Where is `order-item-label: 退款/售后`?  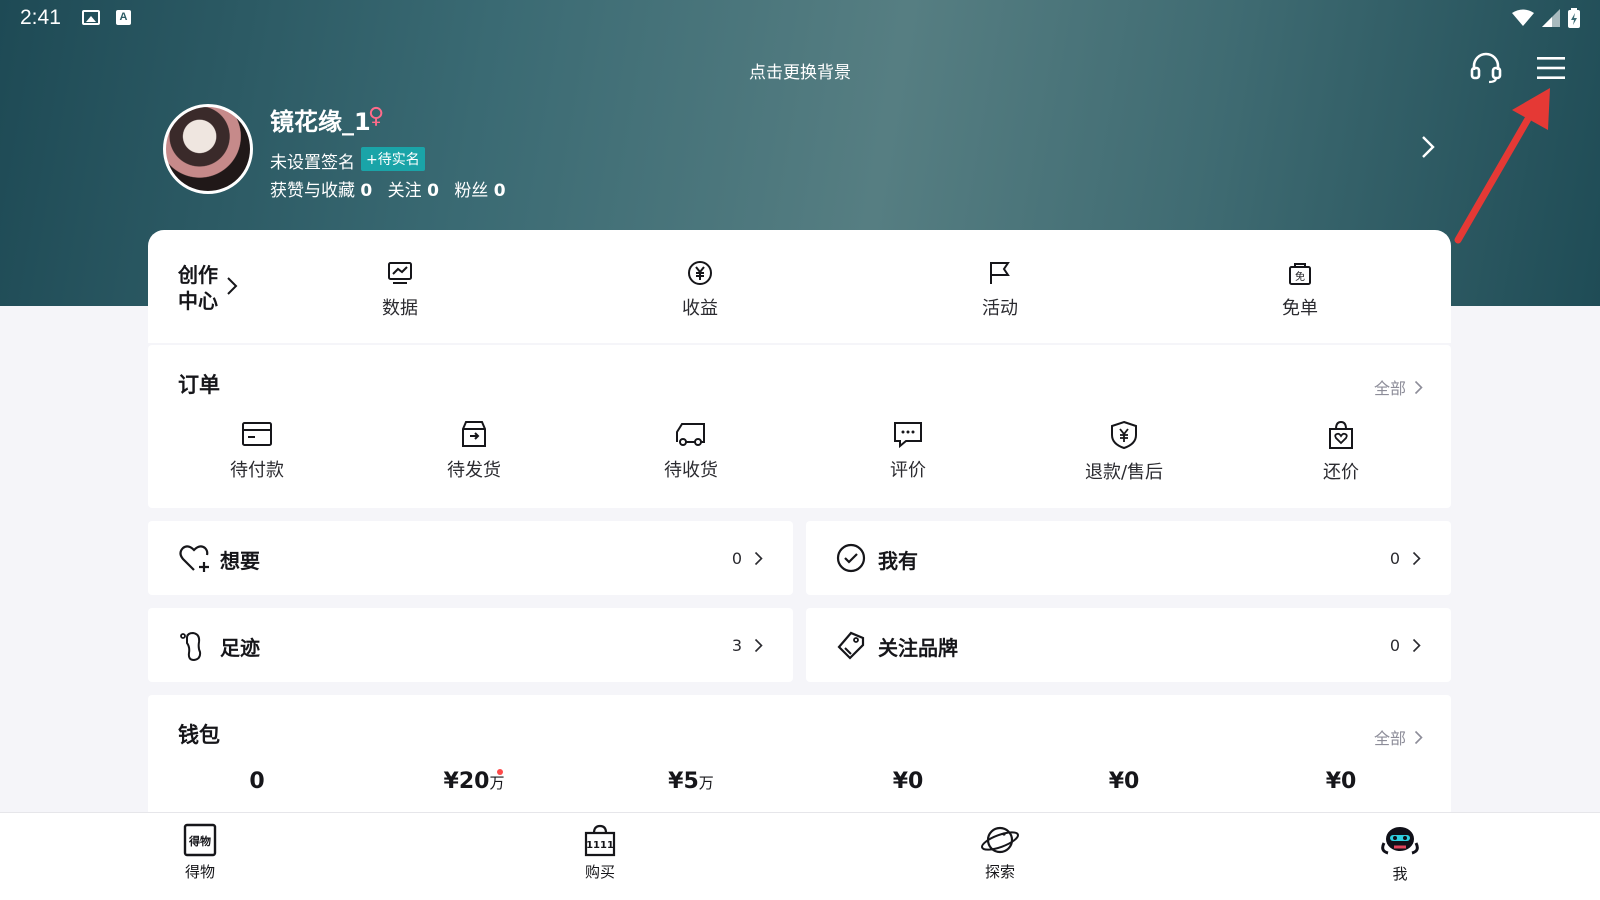
order-item-label: 退款/售后 is located at coordinates (1124, 472).